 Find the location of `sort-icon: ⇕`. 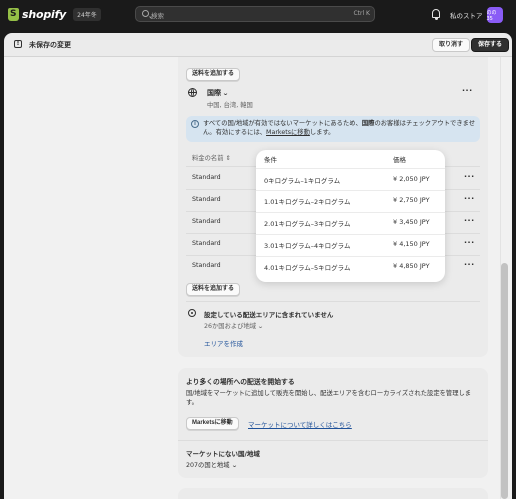

sort-icon: ⇕ is located at coordinates (228, 158).